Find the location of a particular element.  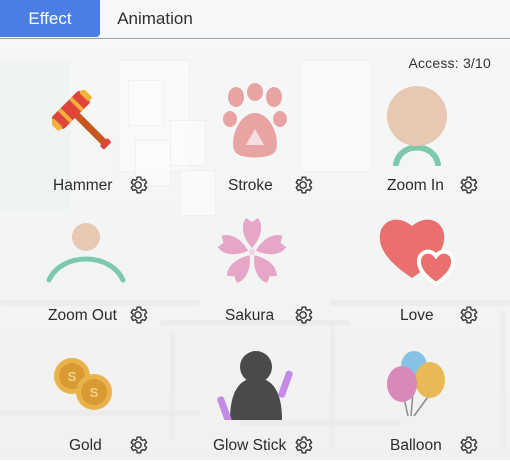

effect-label: Glow Stick is located at coordinates (250, 445).